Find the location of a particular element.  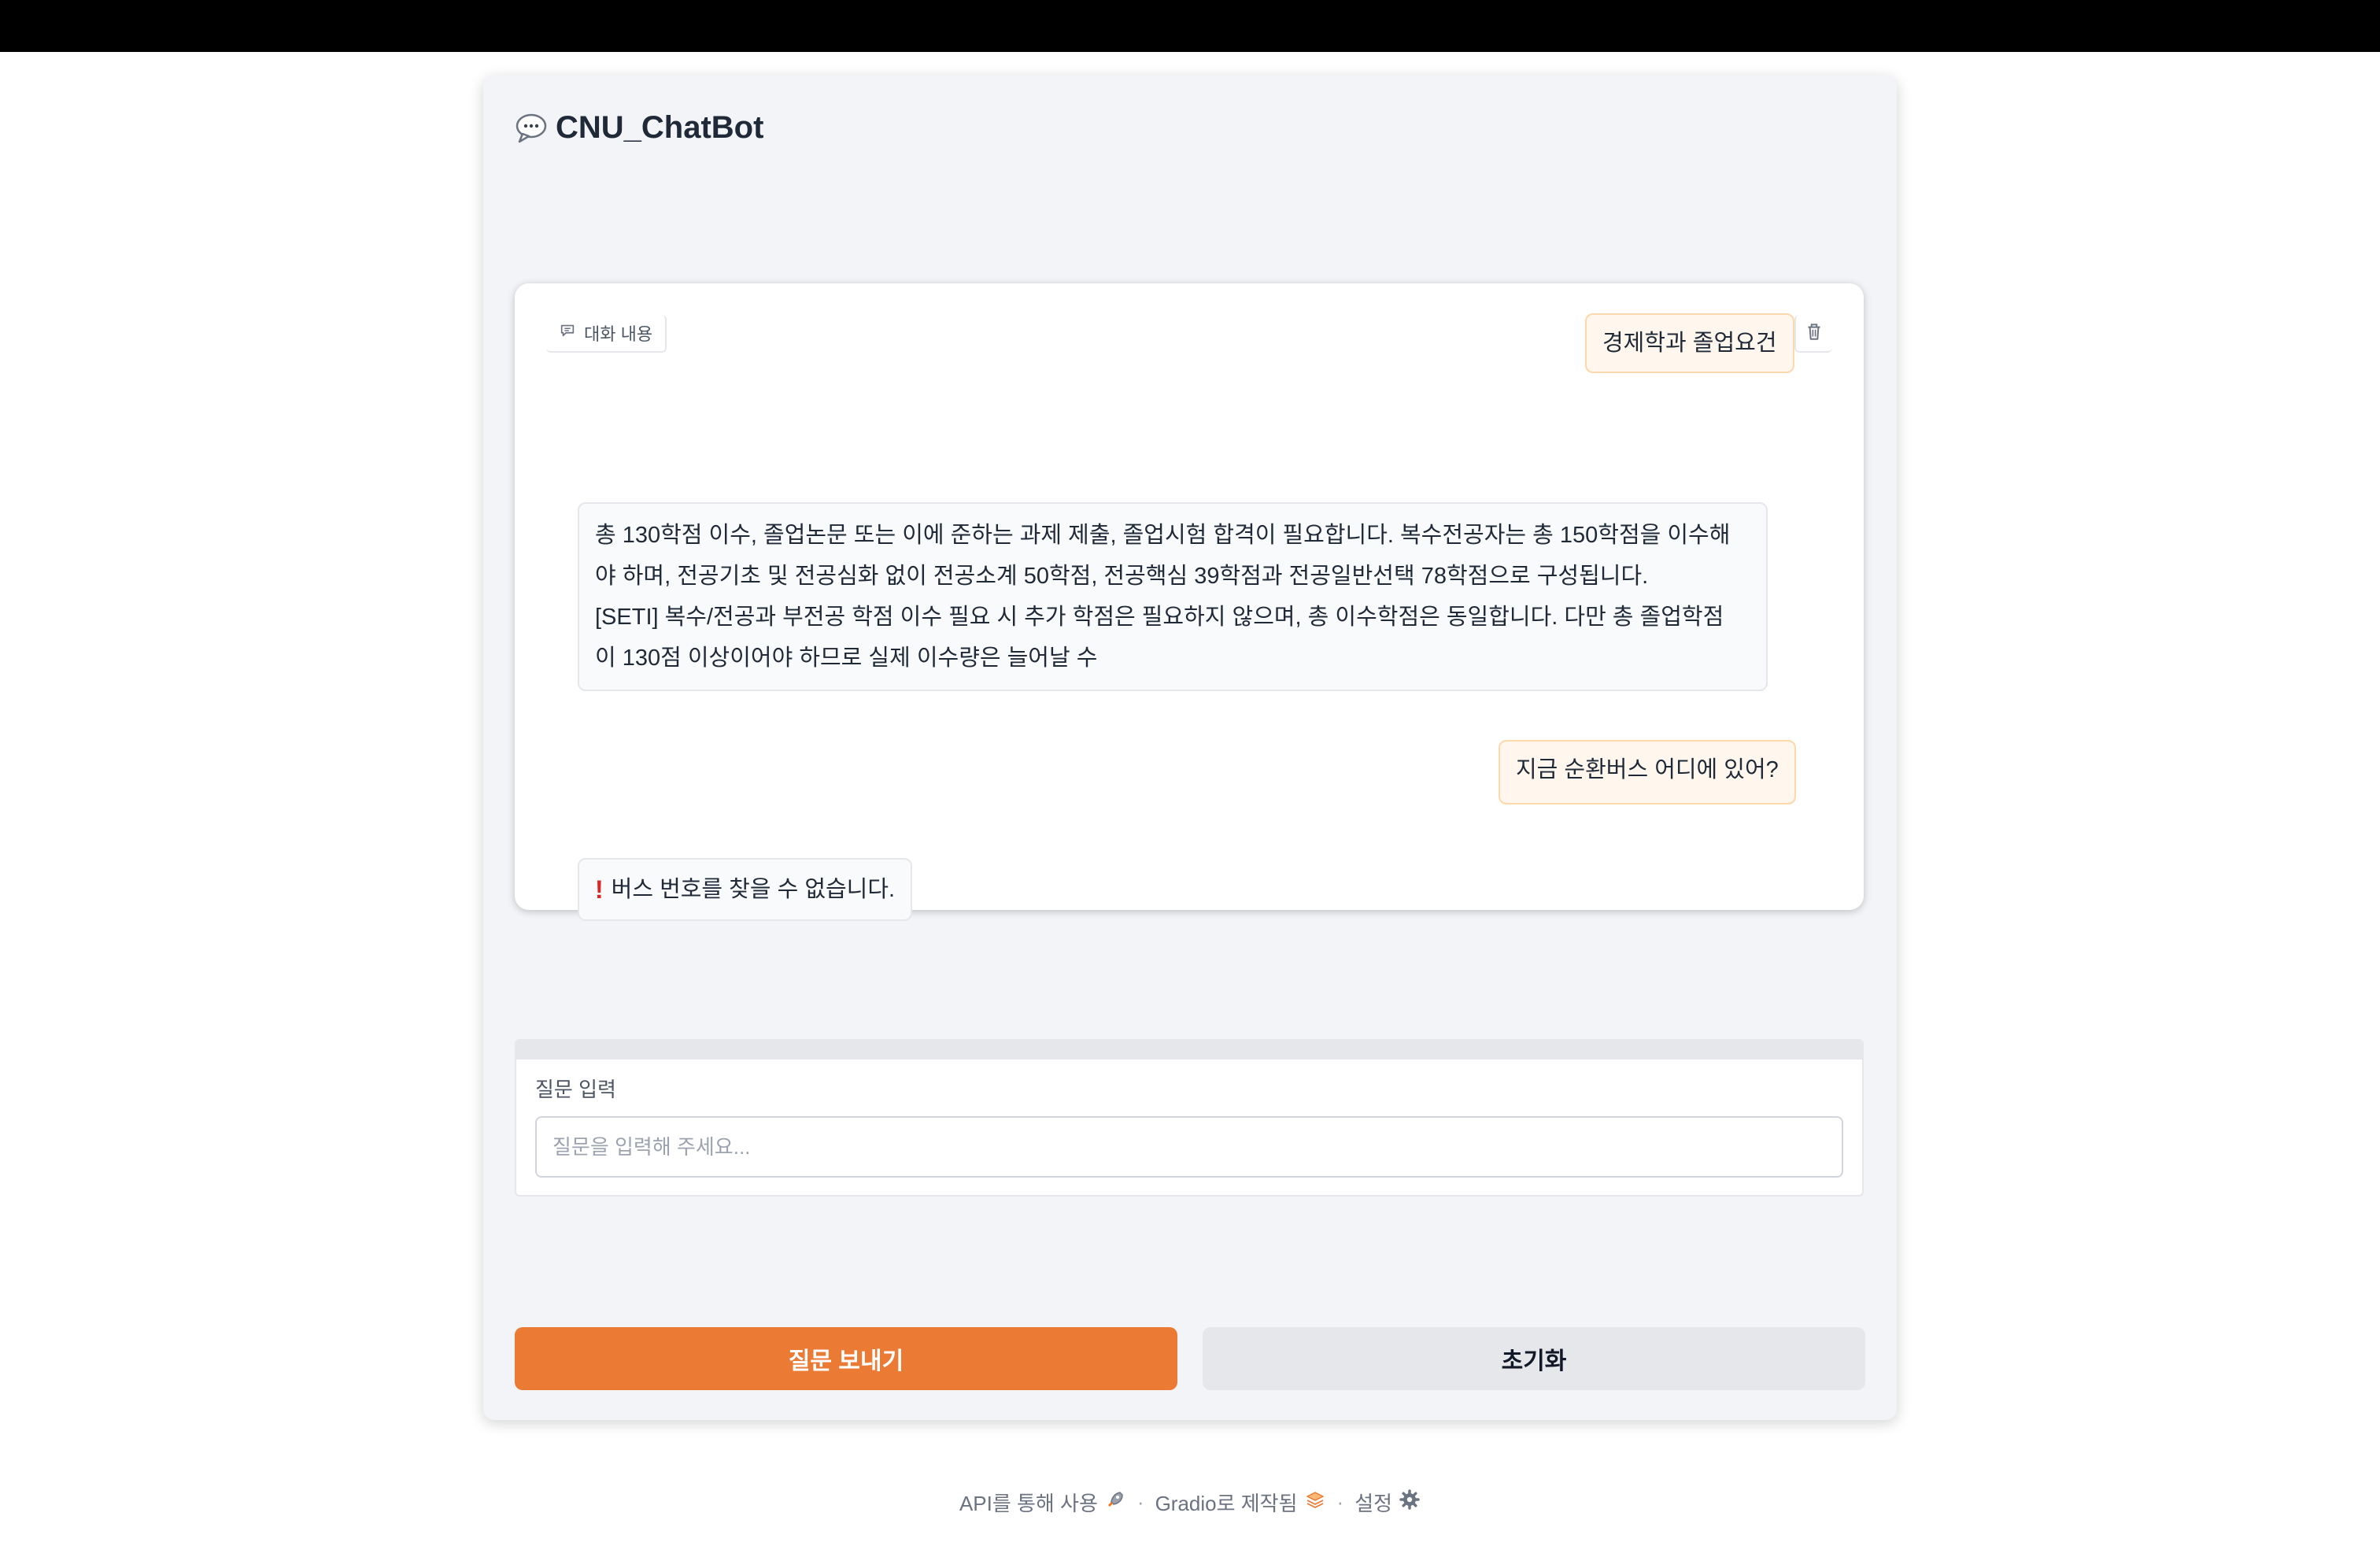

built-with-gradio-label: Gradio로 제작됨 is located at coordinates (1226, 1503).